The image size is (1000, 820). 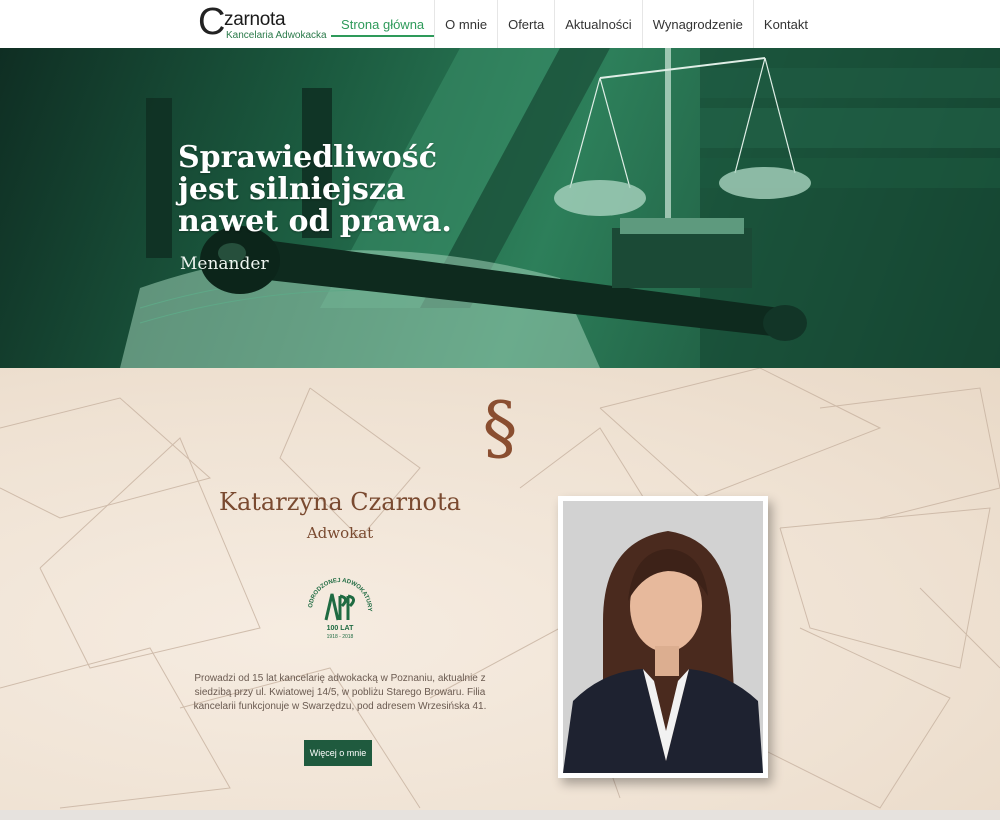 What do you see at coordinates (315, 221) in the screenshot?
I see `quote-line-3: nawet od prawa.` at bounding box center [315, 221].